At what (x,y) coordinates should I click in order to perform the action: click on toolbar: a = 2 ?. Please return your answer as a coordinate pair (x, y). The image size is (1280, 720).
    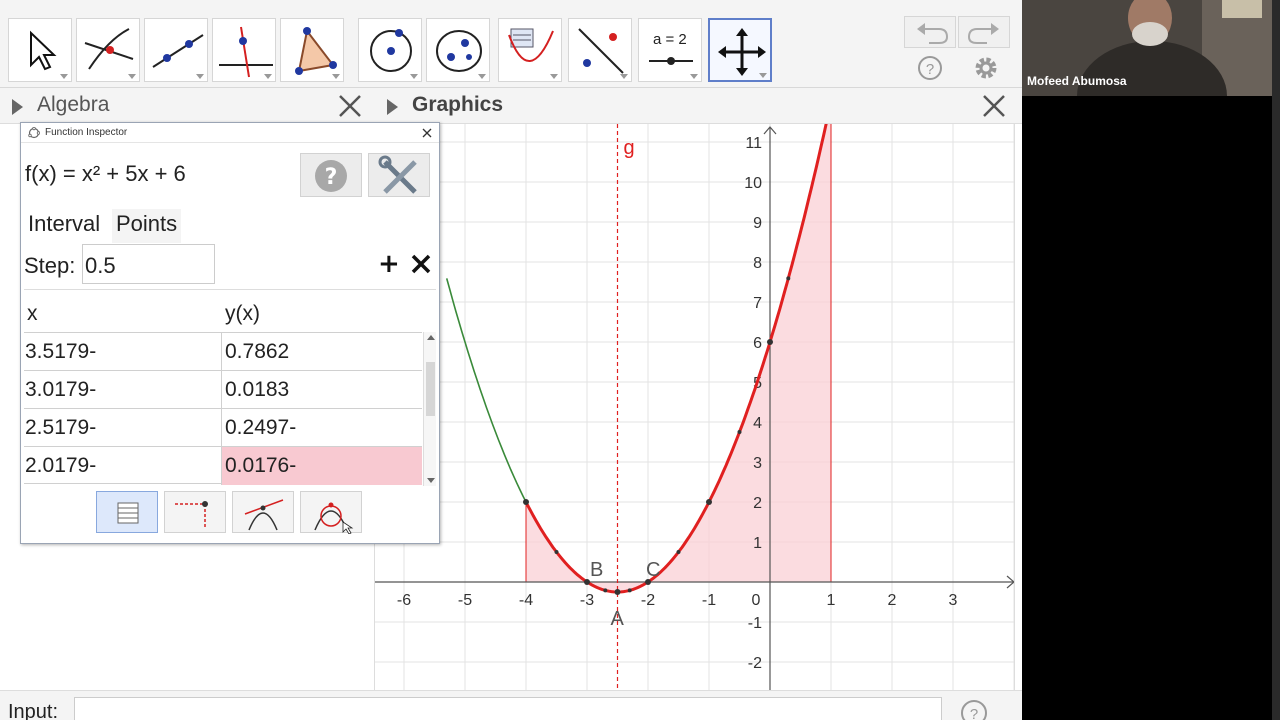
    Looking at the image, I should click on (511, 44).